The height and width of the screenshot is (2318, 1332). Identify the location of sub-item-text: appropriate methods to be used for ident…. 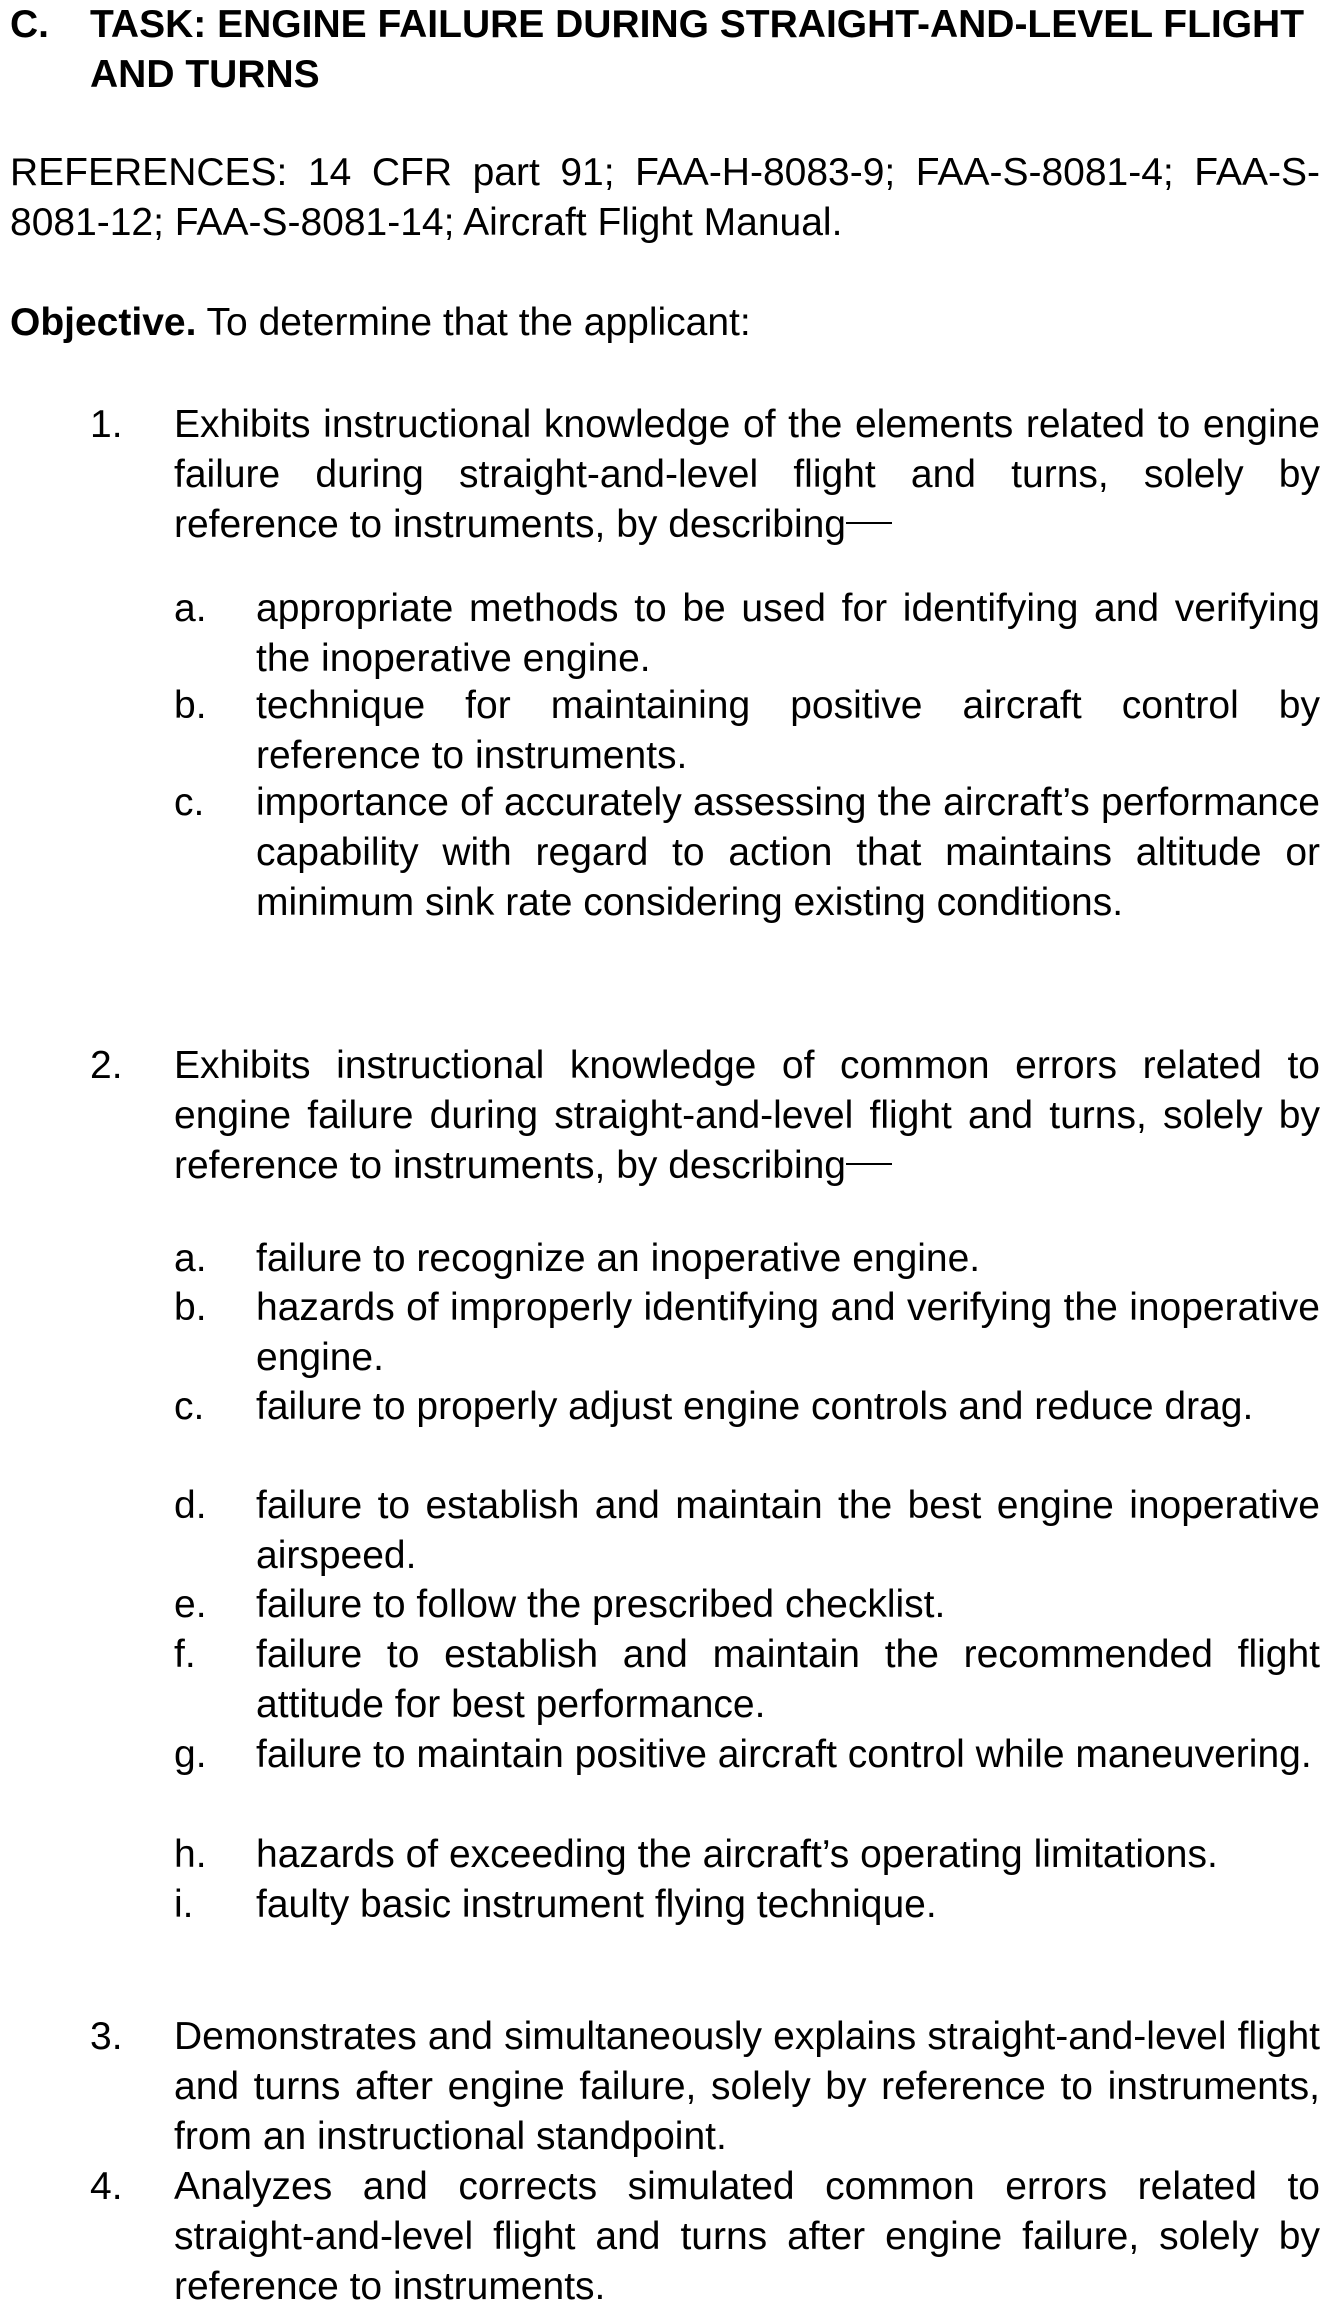
(788, 633).